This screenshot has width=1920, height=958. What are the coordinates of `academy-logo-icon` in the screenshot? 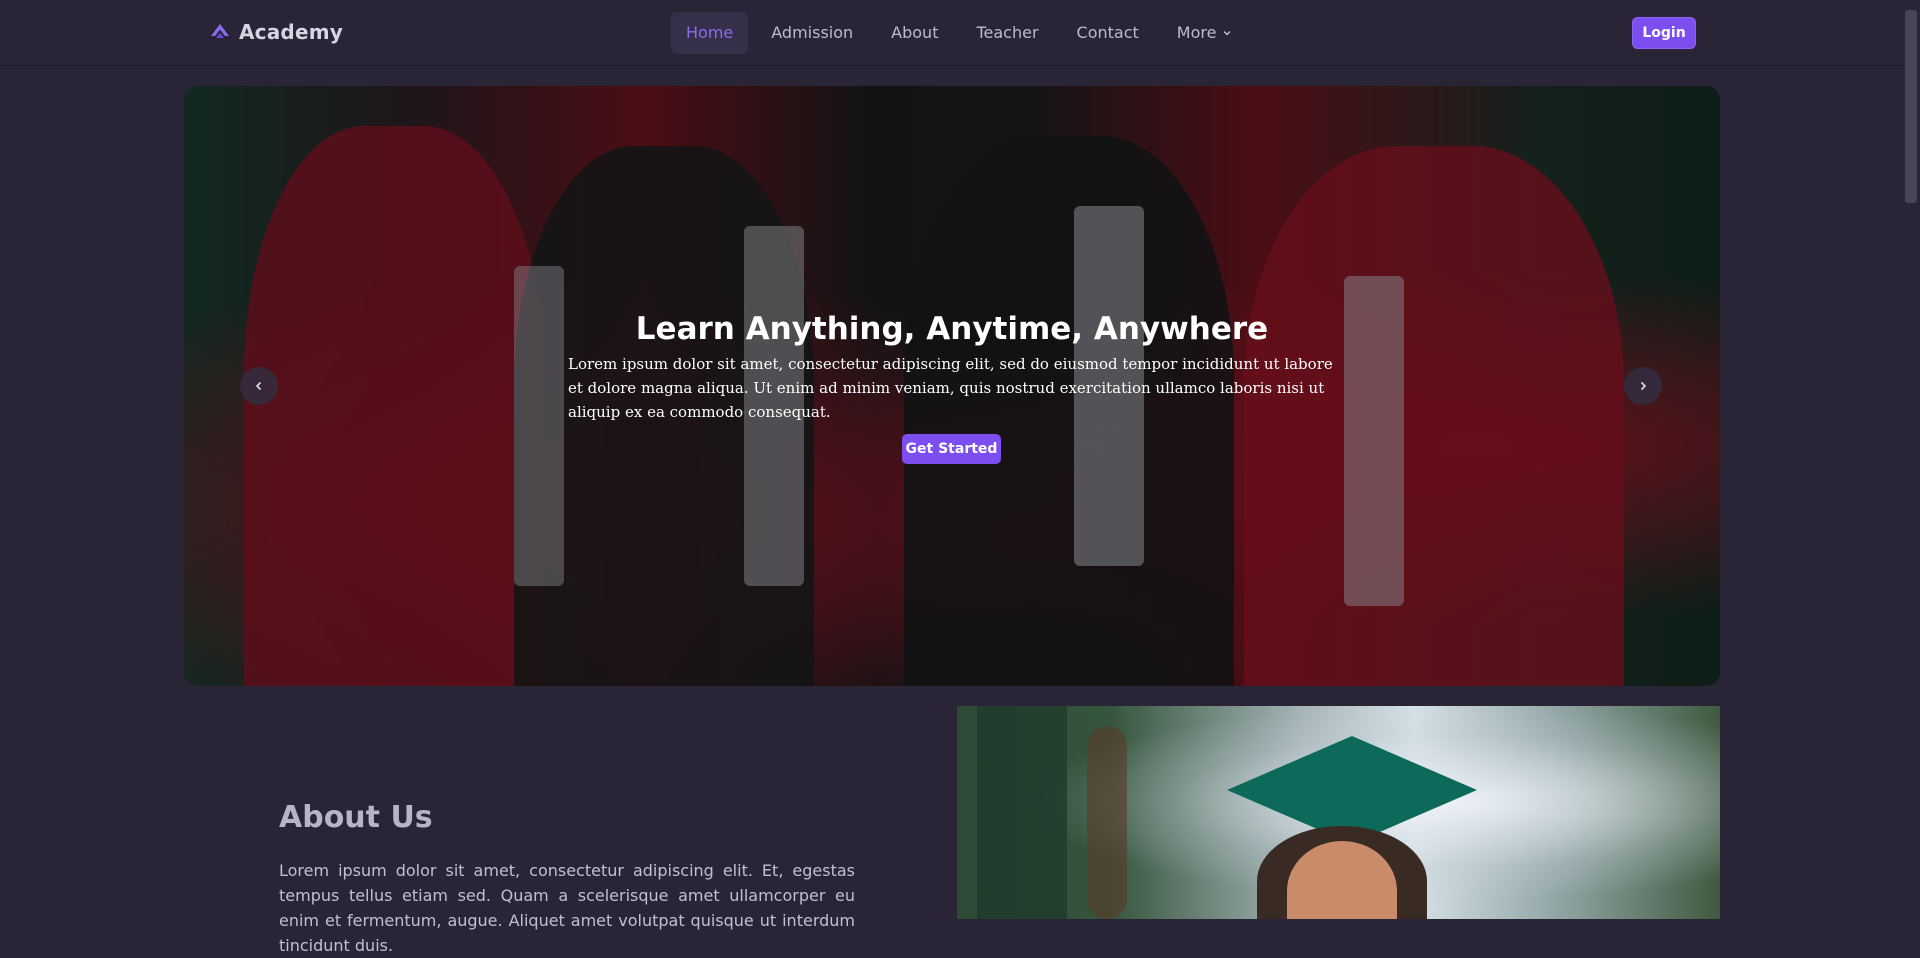 It's located at (220, 31).